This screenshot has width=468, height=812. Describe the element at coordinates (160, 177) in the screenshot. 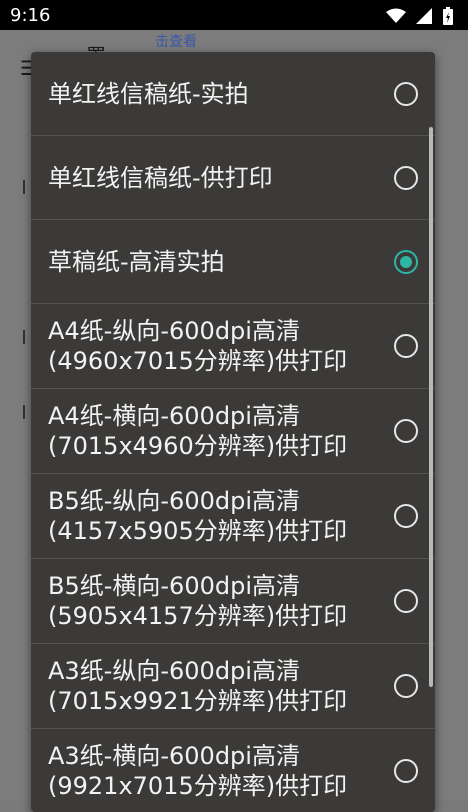

I see `option-label: 单红线信稿纸-供打印` at that location.